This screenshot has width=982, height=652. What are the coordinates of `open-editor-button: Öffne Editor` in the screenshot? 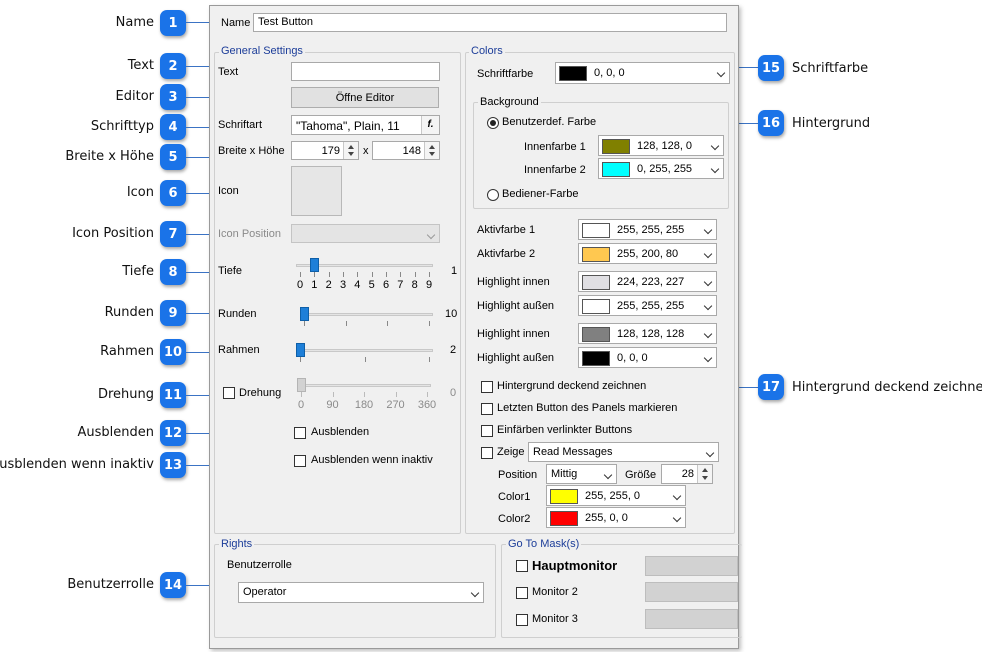 It's located at (365, 97).